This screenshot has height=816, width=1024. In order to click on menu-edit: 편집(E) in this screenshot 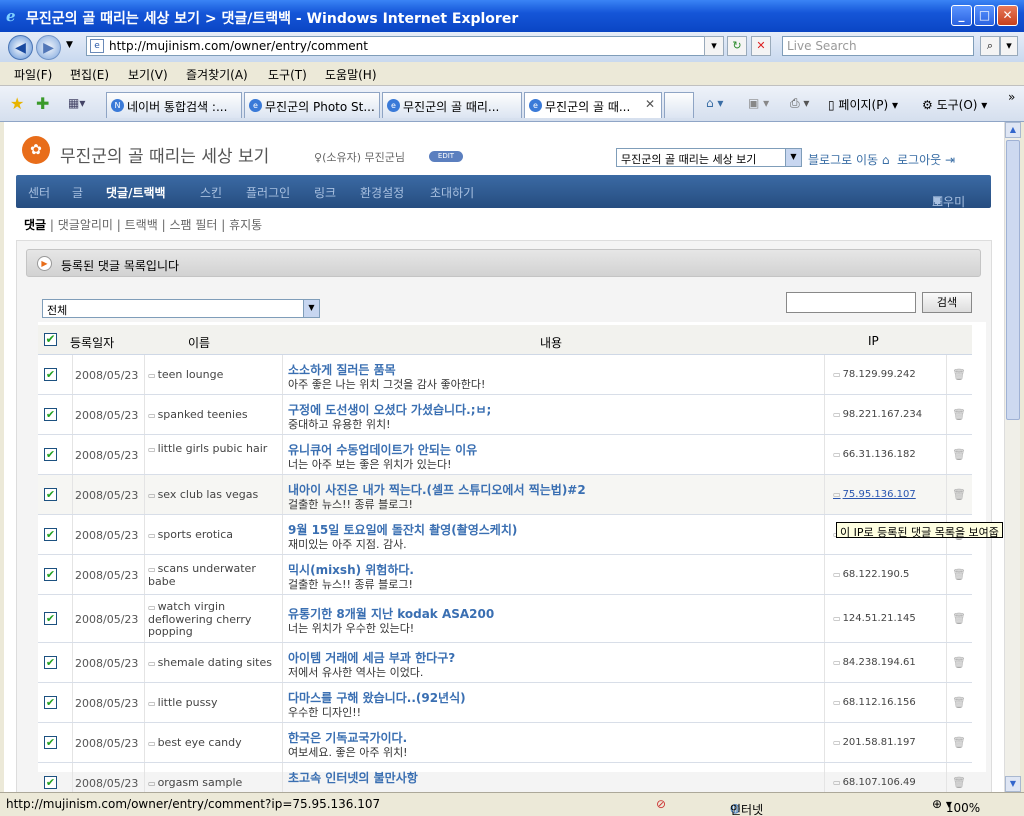, I will do `click(89, 74)`.